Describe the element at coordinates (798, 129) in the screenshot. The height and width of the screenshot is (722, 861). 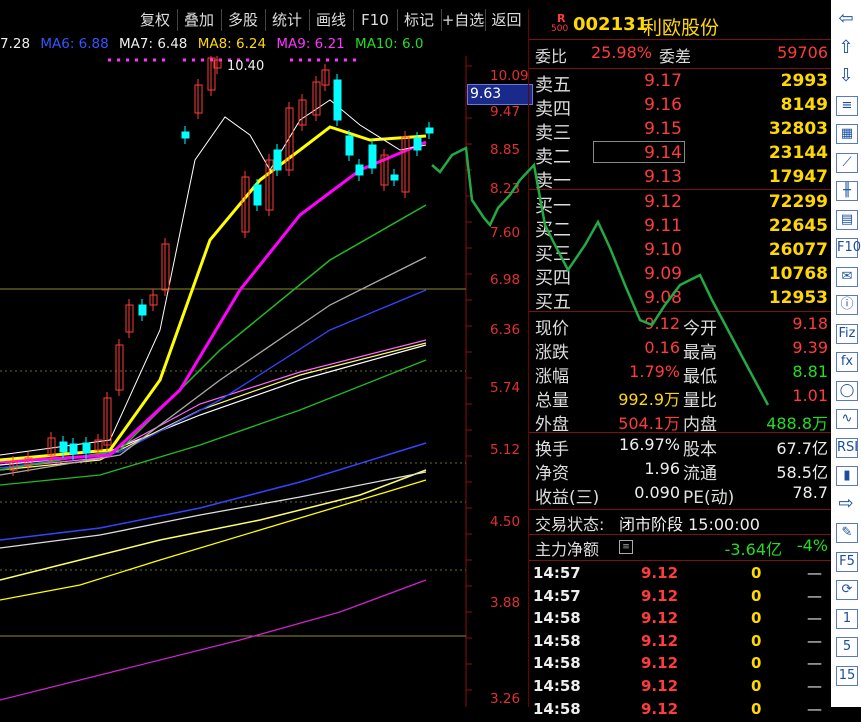
I see `asks-volume: 32803` at that location.